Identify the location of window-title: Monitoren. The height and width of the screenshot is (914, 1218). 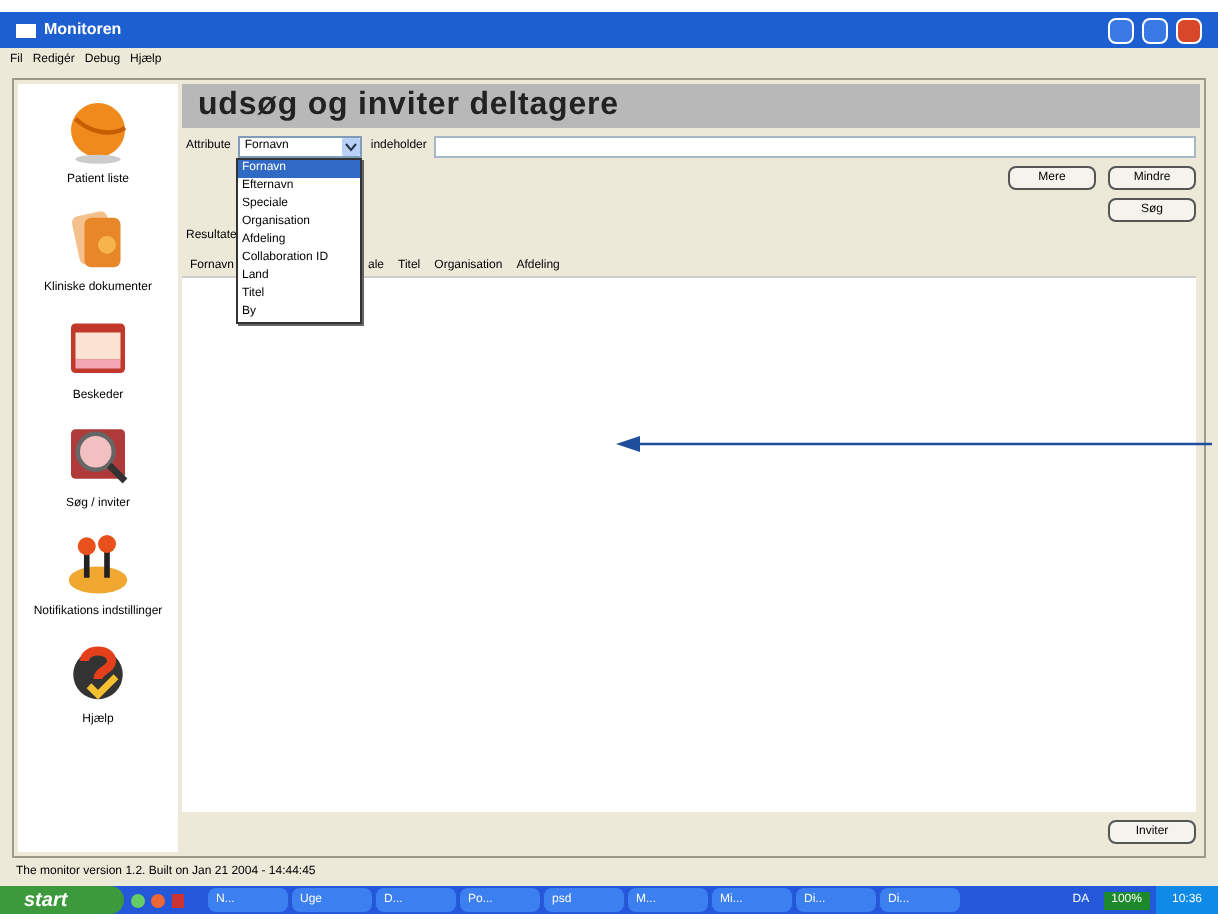
(83, 30).